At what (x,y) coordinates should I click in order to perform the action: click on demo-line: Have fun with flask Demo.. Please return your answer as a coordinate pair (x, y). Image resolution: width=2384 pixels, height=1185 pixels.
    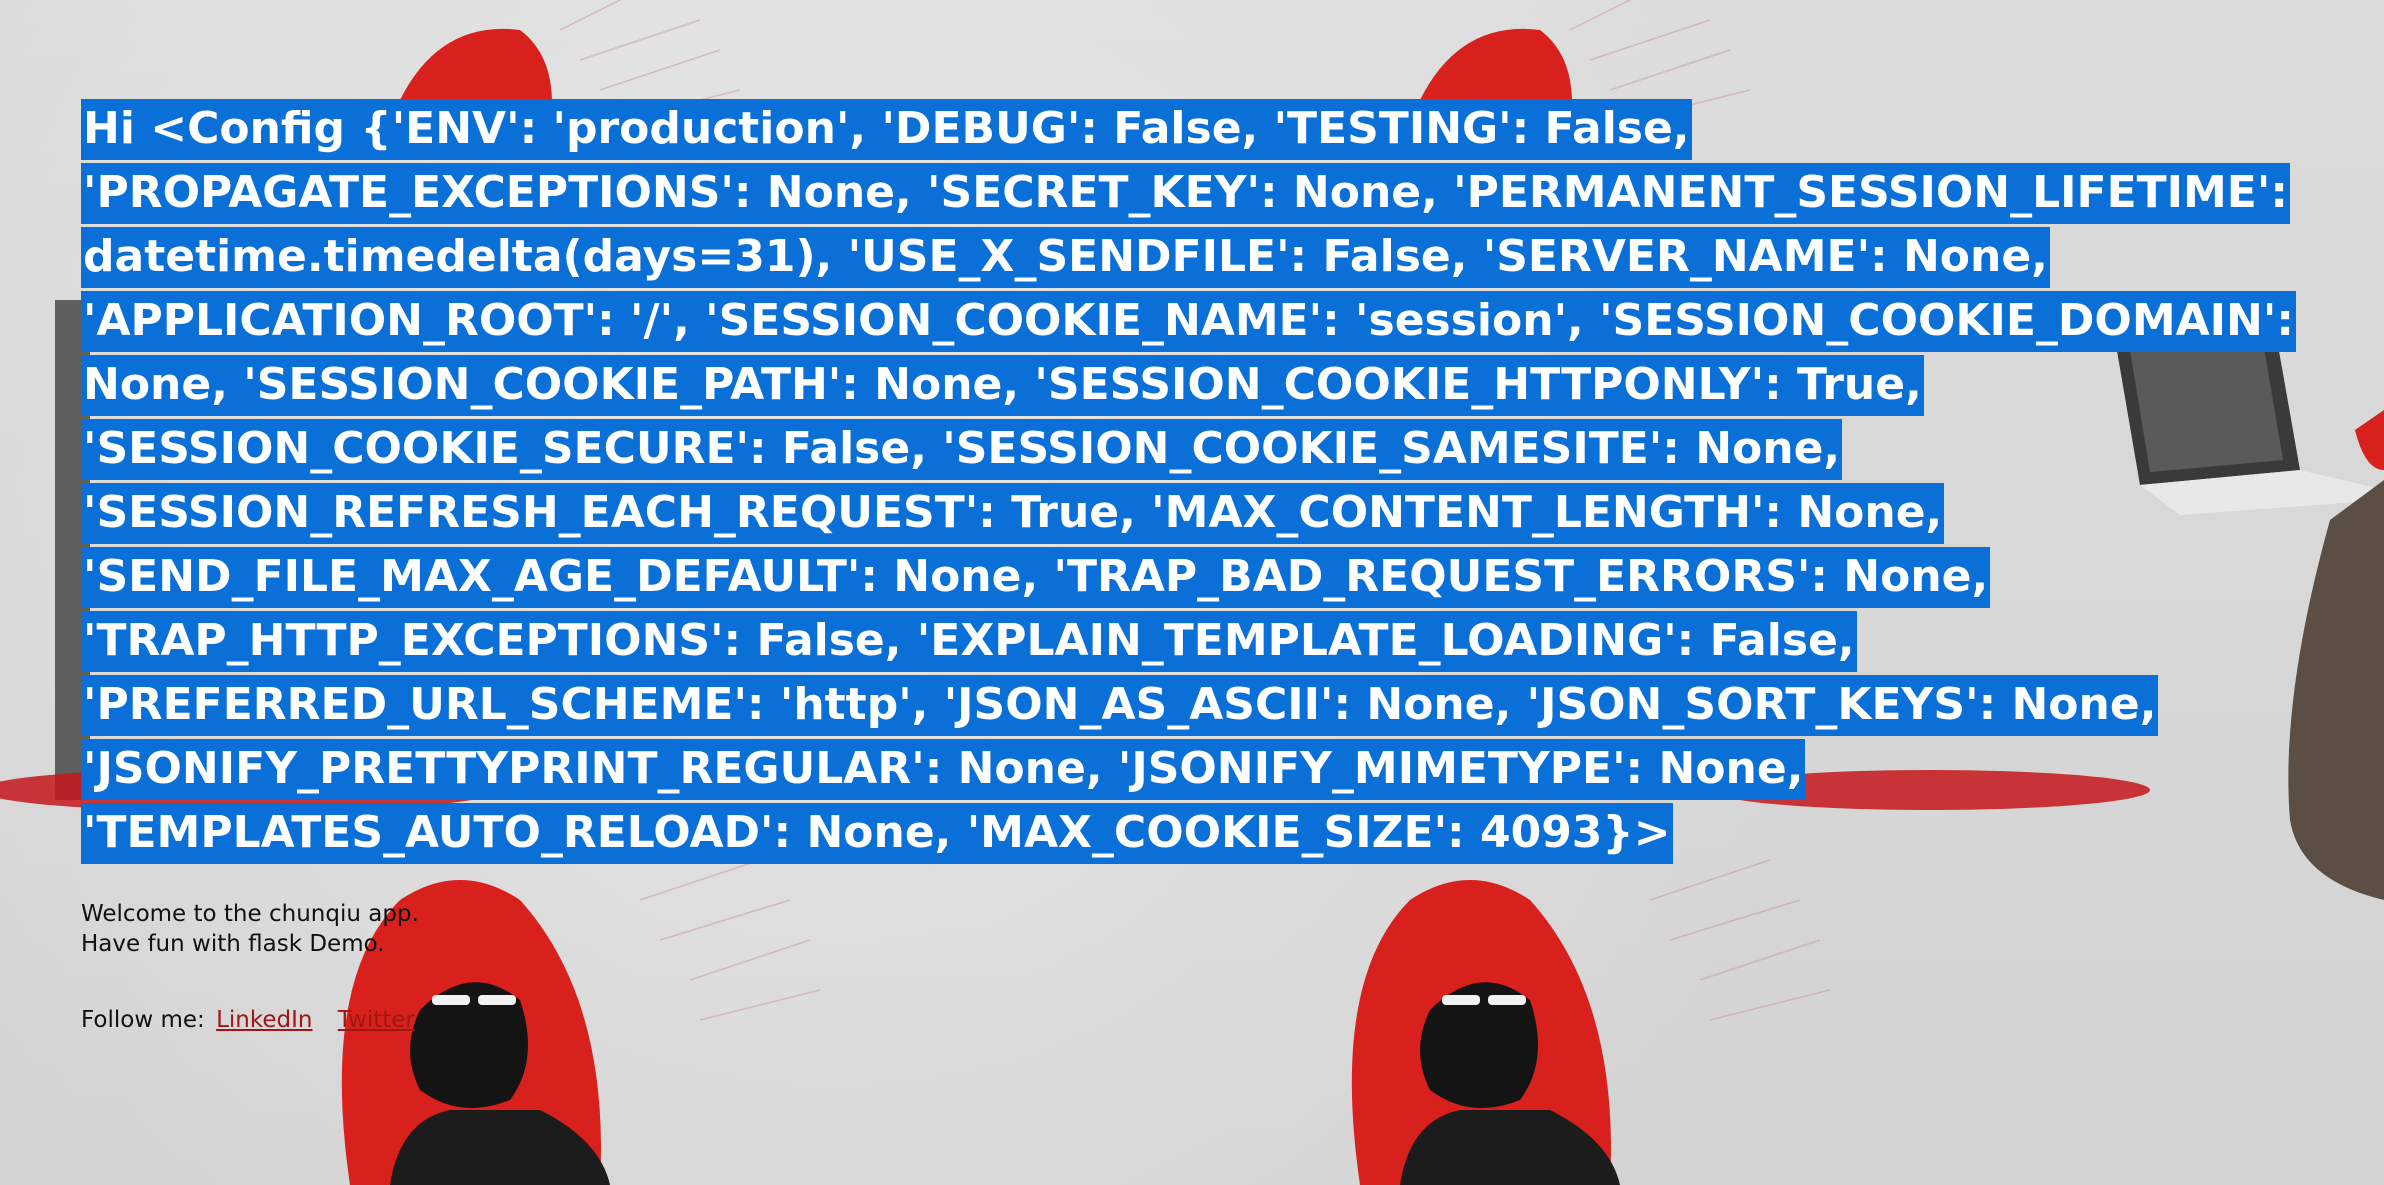
    Looking at the image, I should click on (233, 944).